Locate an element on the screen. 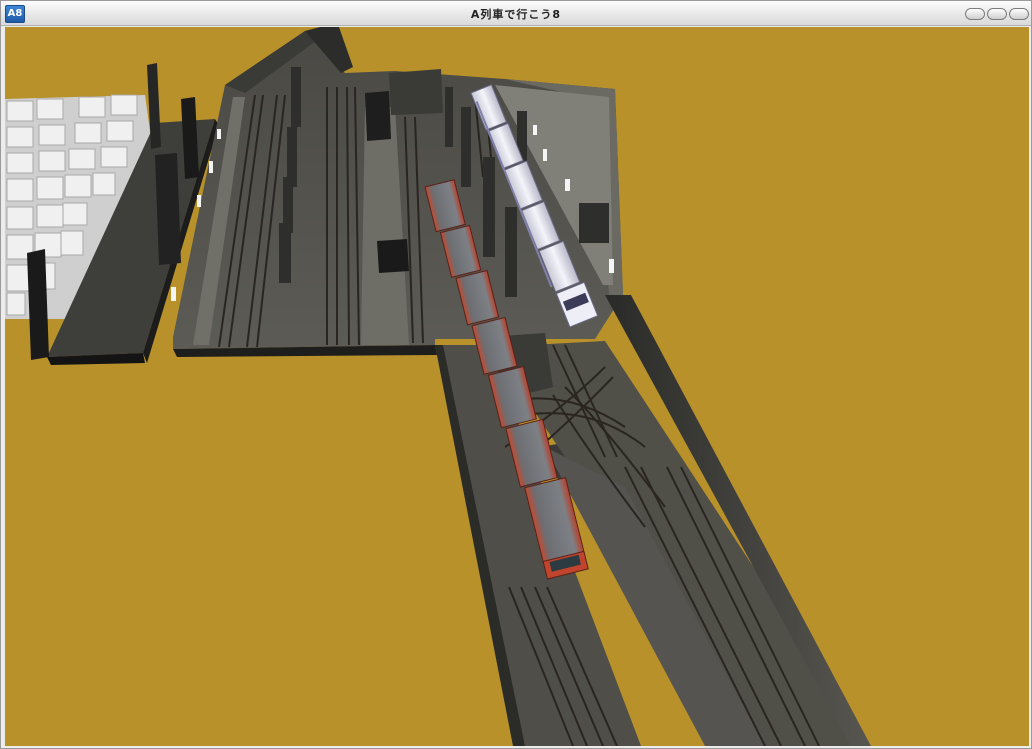 Image resolution: width=1032 pixels, height=749 pixels. window-title: A列車で行こう8 is located at coordinates (516, 14).